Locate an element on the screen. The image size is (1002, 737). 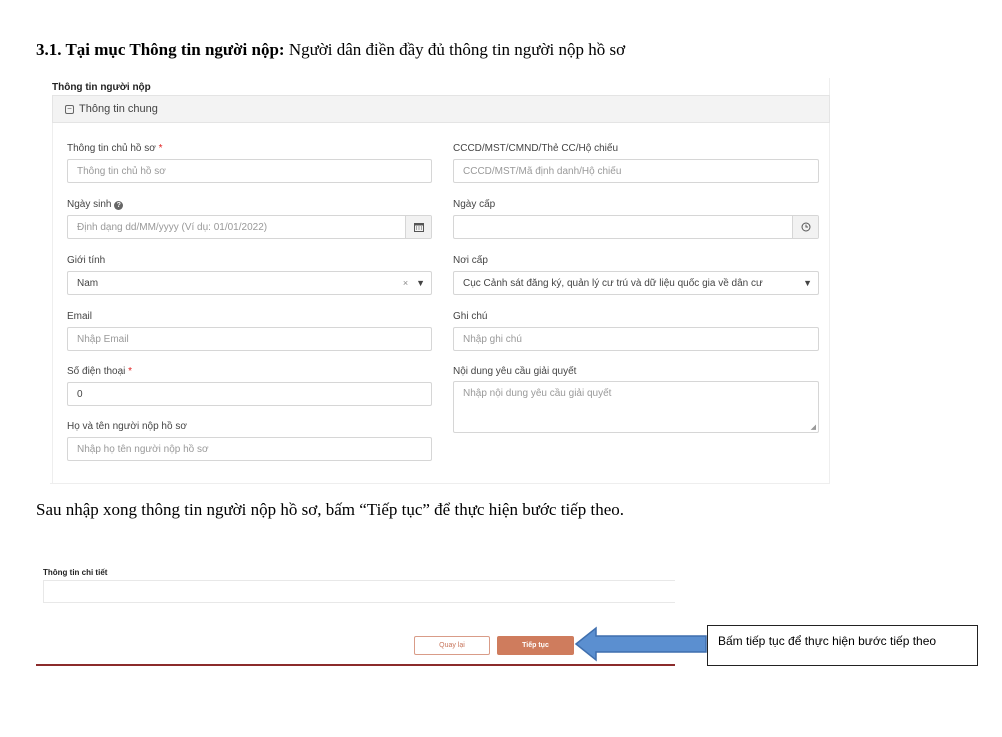
footer-divider is located at coordinates (355, 665).